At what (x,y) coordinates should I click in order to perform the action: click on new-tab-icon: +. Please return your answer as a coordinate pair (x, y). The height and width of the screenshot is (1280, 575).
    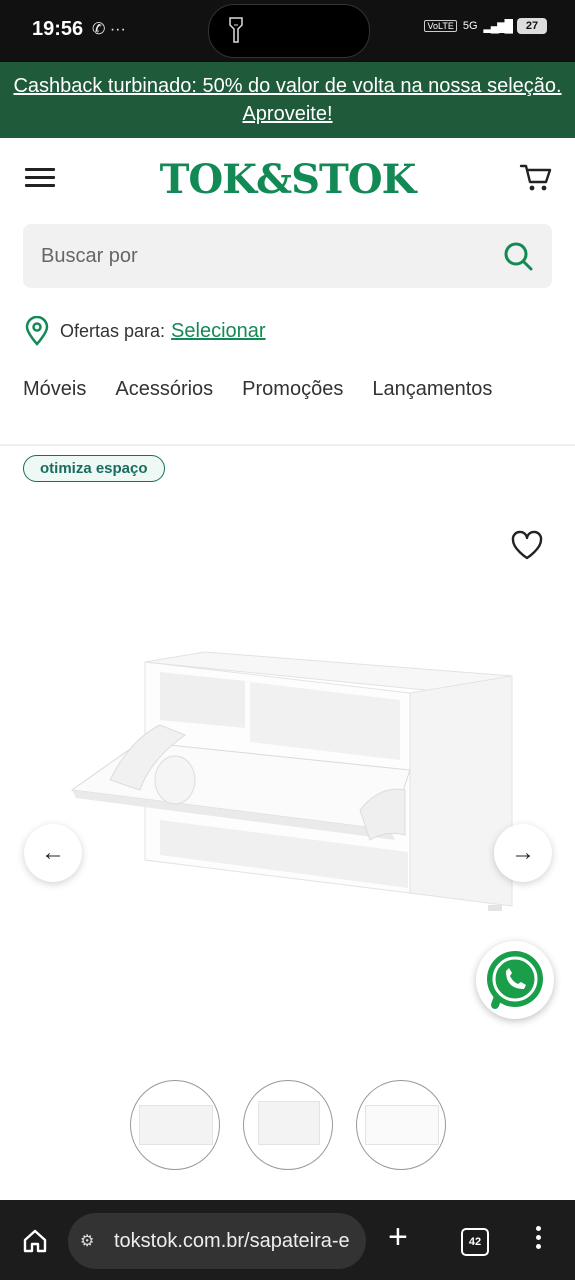
    Looking at the image, I should click on (398, 1237).